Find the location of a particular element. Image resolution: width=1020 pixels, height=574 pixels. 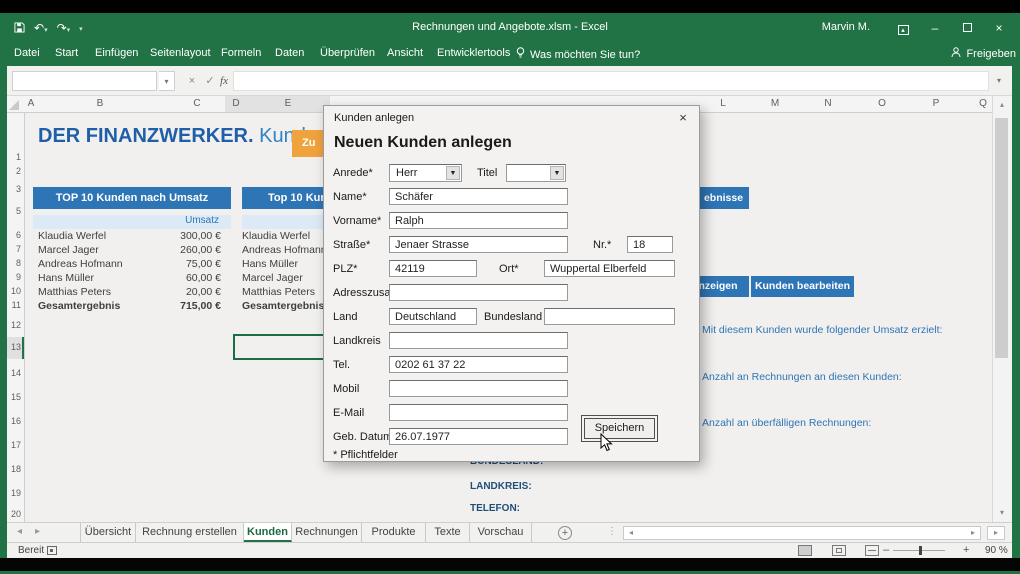

row-header: 10 is located at coordinates (14, 291).